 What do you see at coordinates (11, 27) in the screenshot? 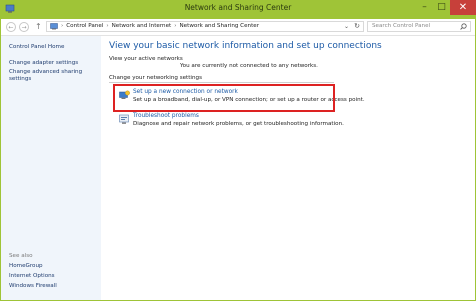
I see `back-button: ←` at bounding box center [11, 27].